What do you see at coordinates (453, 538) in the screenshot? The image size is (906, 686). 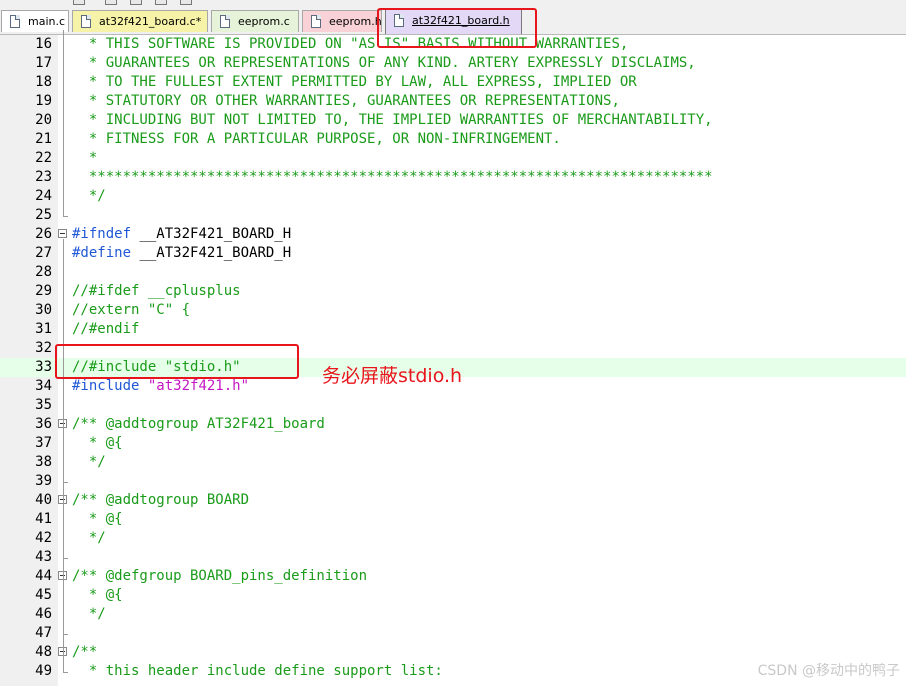 I see `code-line: 42 */` at bounding box center [453, 538].